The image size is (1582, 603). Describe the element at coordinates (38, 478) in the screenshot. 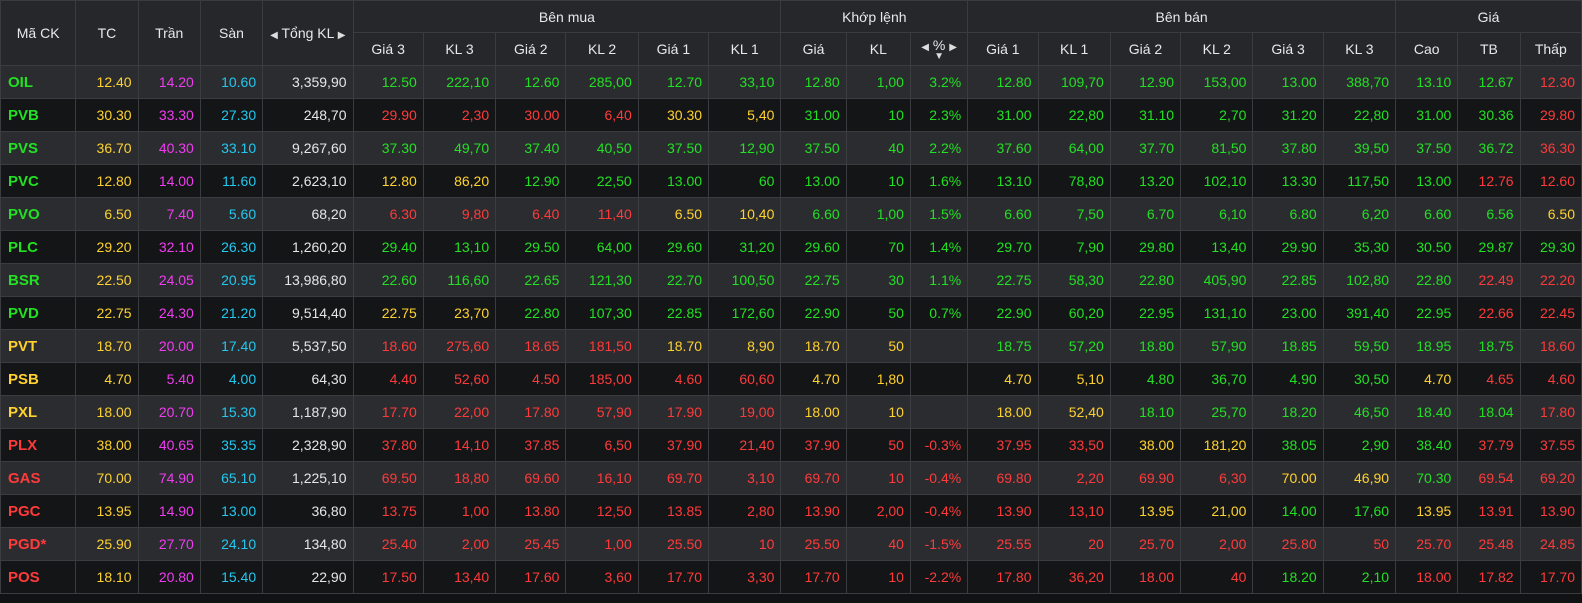

I see `symbol-cell: GAS` at that location.